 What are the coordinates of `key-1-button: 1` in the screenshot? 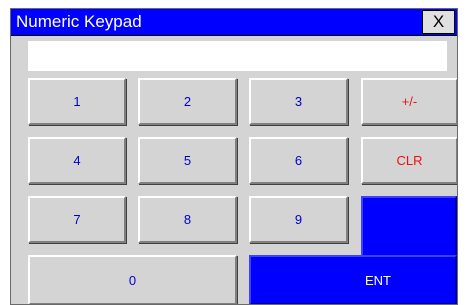 It's located at (77, 101).